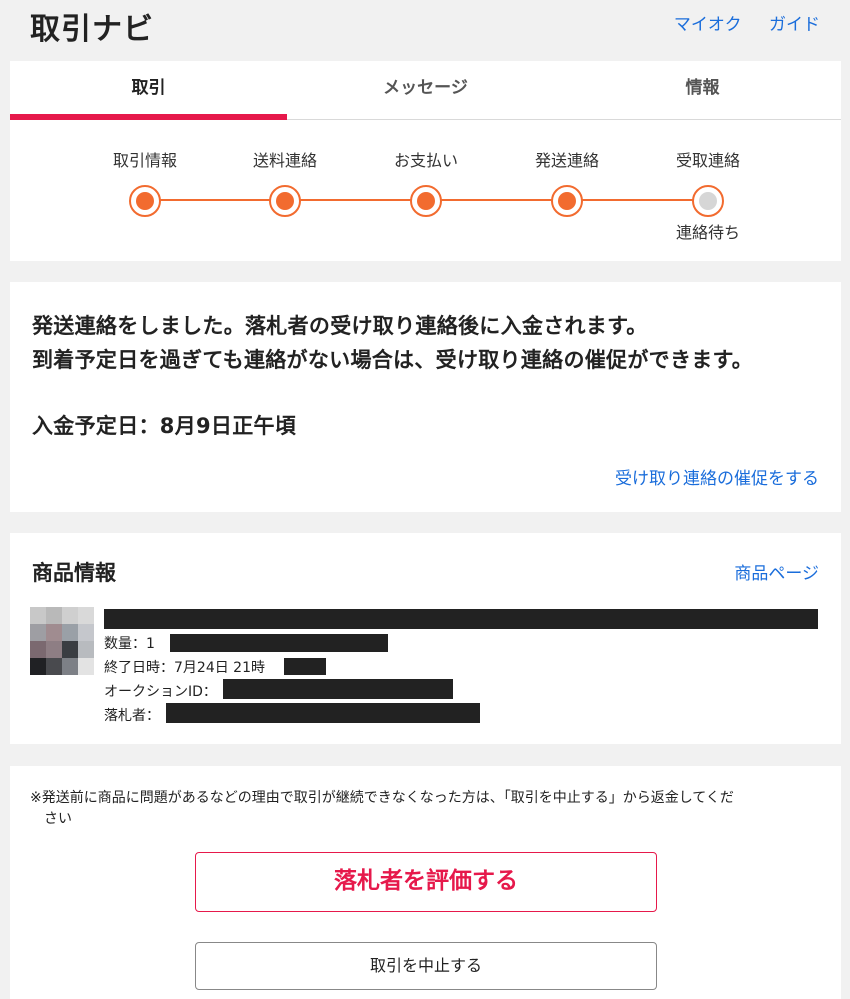 This screenshot has height=999, width=850. What do you see at coordinates (567, 201) in the screenshot?
I see `step-dot-shipping-notice` at bounding box center [567, 201].